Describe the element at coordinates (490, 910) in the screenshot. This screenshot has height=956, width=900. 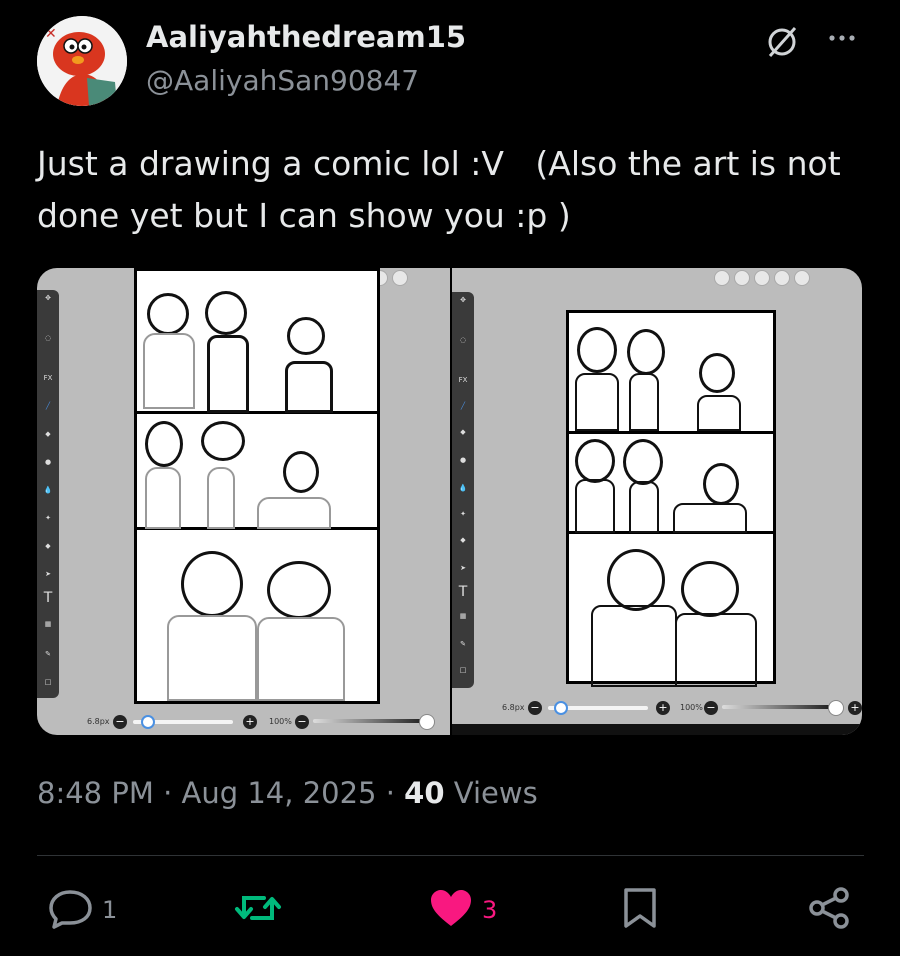
I see `like-count: 3` at that location.